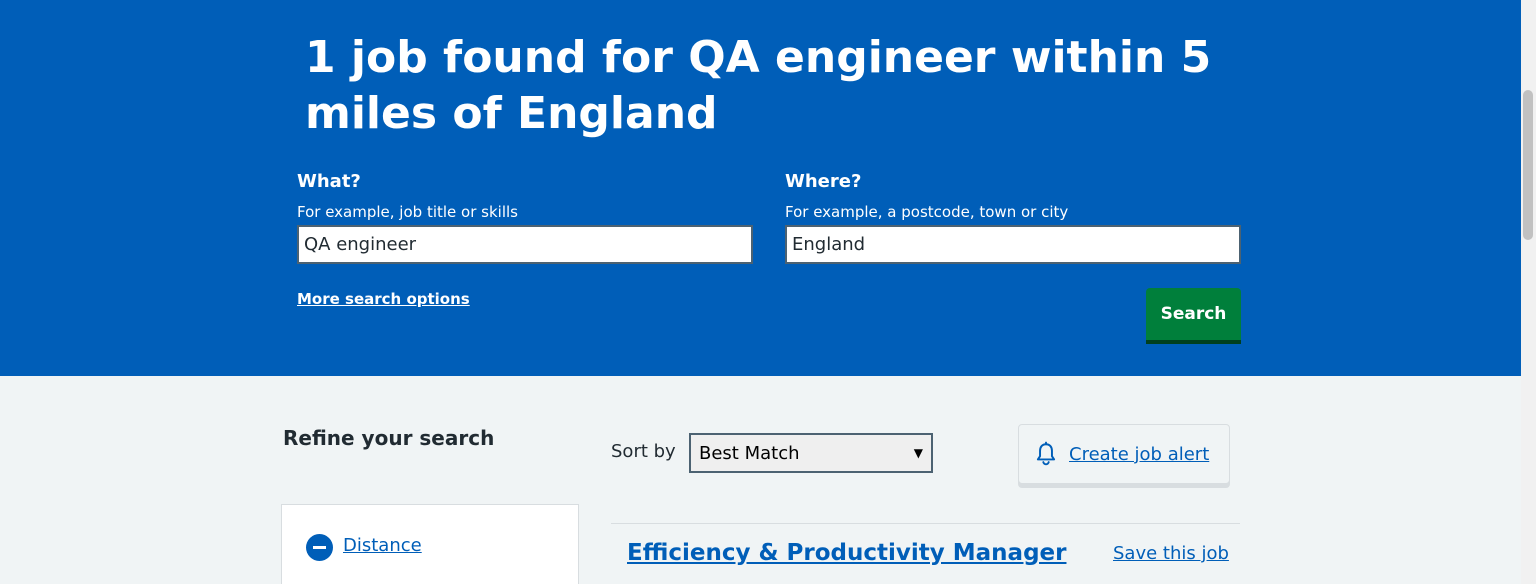  I want to click on scrollbar-track, so click(1528, 292).